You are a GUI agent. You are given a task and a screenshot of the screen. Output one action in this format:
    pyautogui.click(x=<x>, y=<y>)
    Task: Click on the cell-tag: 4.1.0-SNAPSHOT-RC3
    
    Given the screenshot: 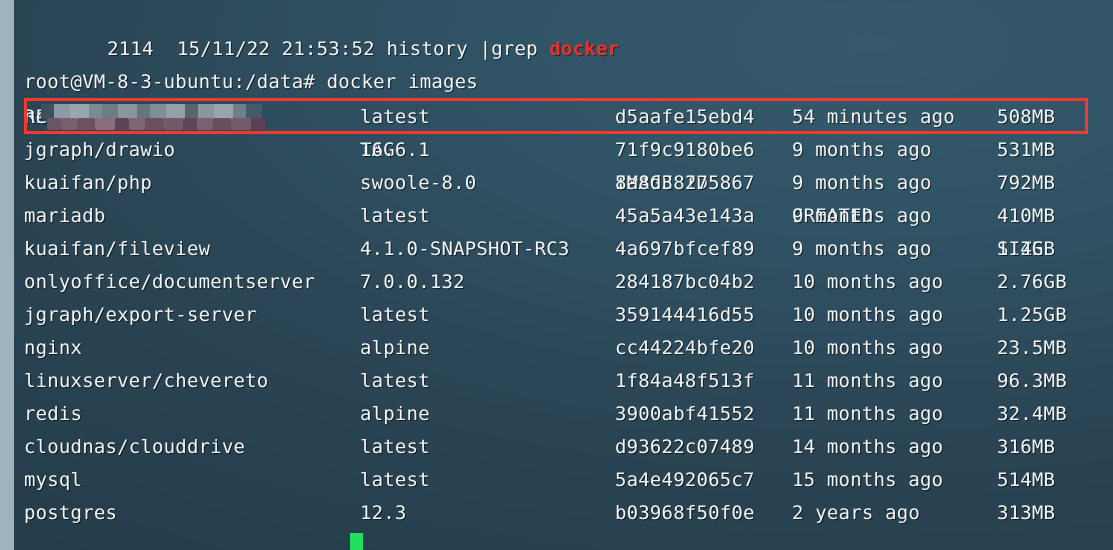 What is the action you would take?
    pyautogui.click(x=465, y=249)
    